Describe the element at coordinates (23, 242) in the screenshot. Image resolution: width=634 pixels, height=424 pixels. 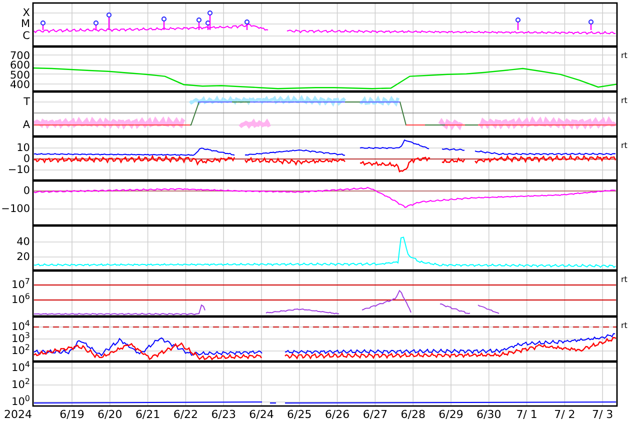
I see `axis-tick-label: 40` at that location.